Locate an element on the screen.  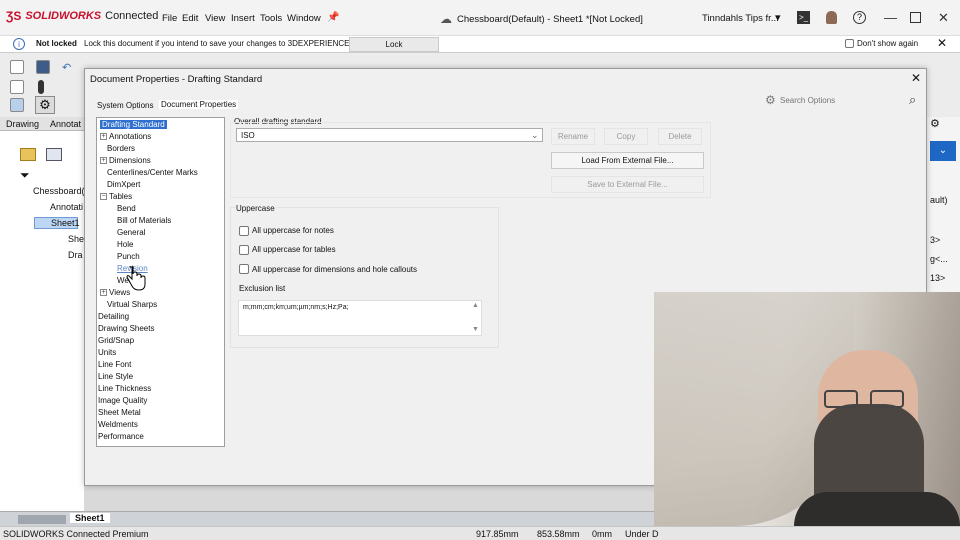
tree-item-hole: Hole is located at coordinates (125, 244).